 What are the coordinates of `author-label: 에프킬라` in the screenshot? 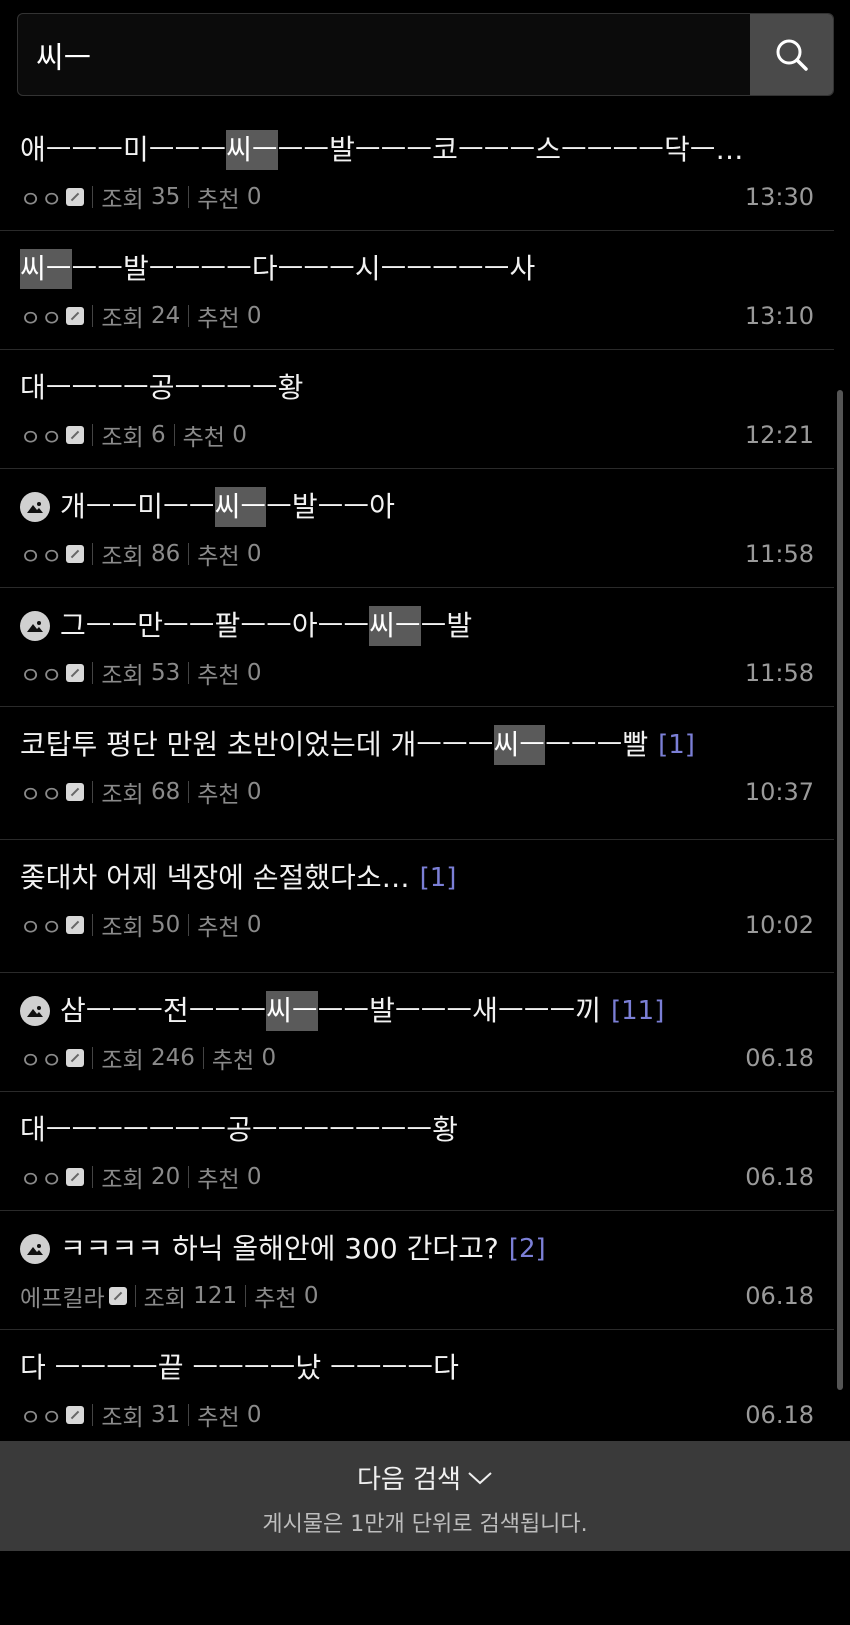 It's located at (62, 1299).